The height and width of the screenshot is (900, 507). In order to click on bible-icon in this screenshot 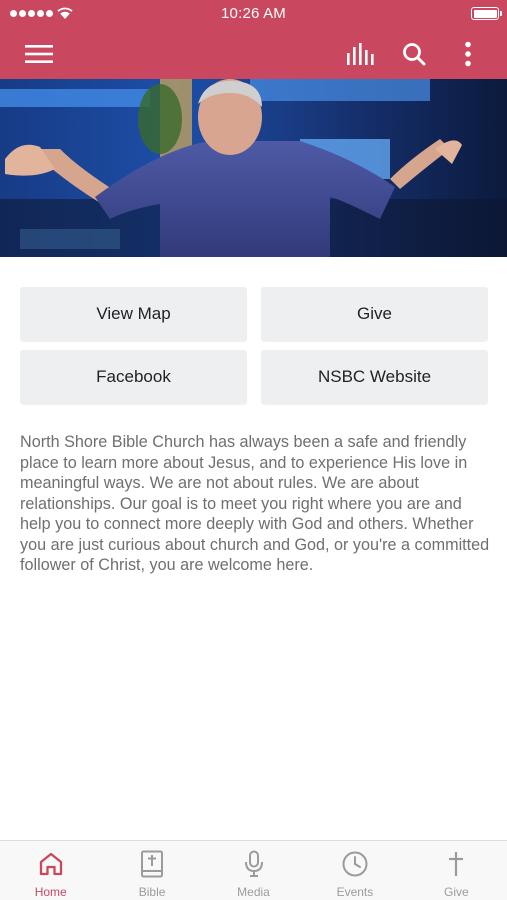, I will do `click(152, 864)`.